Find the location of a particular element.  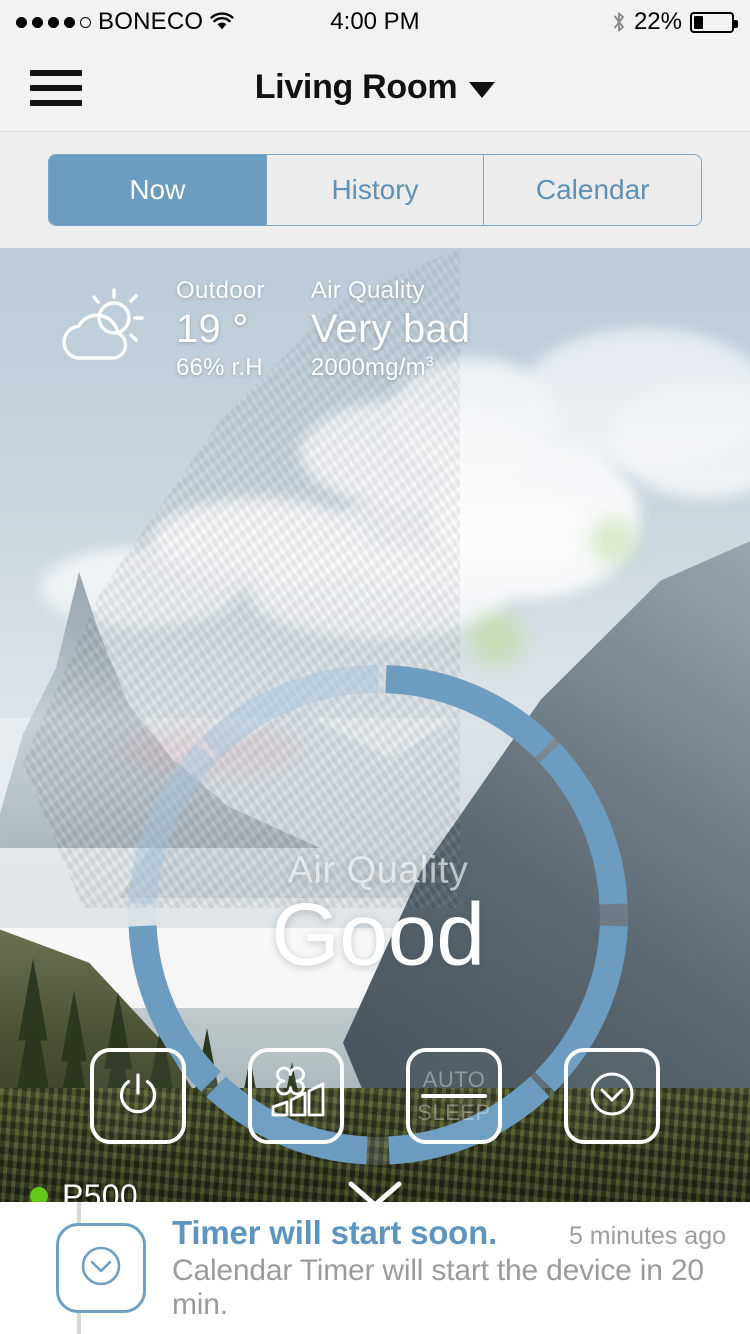

tab-calendar: Calendar is located at coordinates (592, 190).